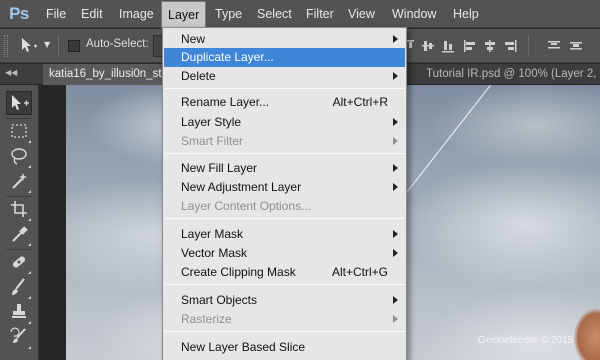 The width and height of the screenshot is (600, 360). Describe the element at coordinates (19, 235) in the screenshot. I see `eyedropper-icon` at that location.